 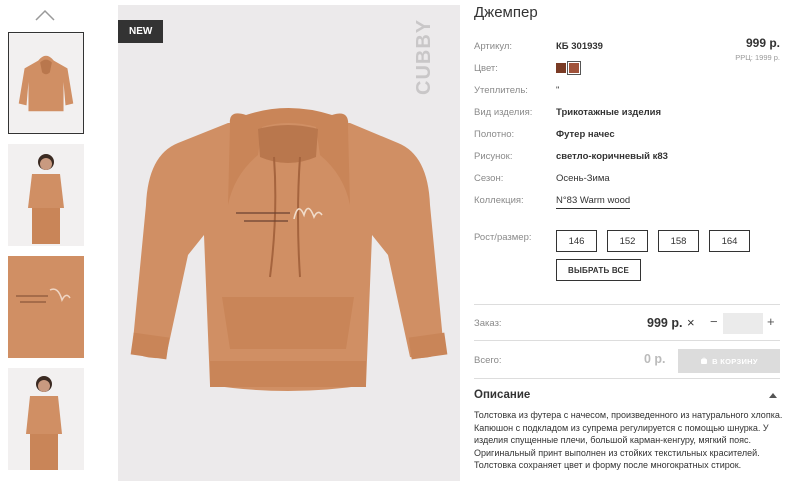 I want to click on prop-collection: Коллекция: N°83 Warm wood, so click(x=629, y=203).